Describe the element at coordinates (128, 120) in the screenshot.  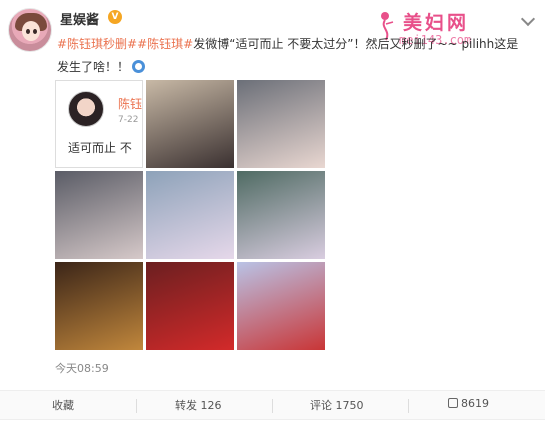
I see `screenshot-date: 7-22` at that location.